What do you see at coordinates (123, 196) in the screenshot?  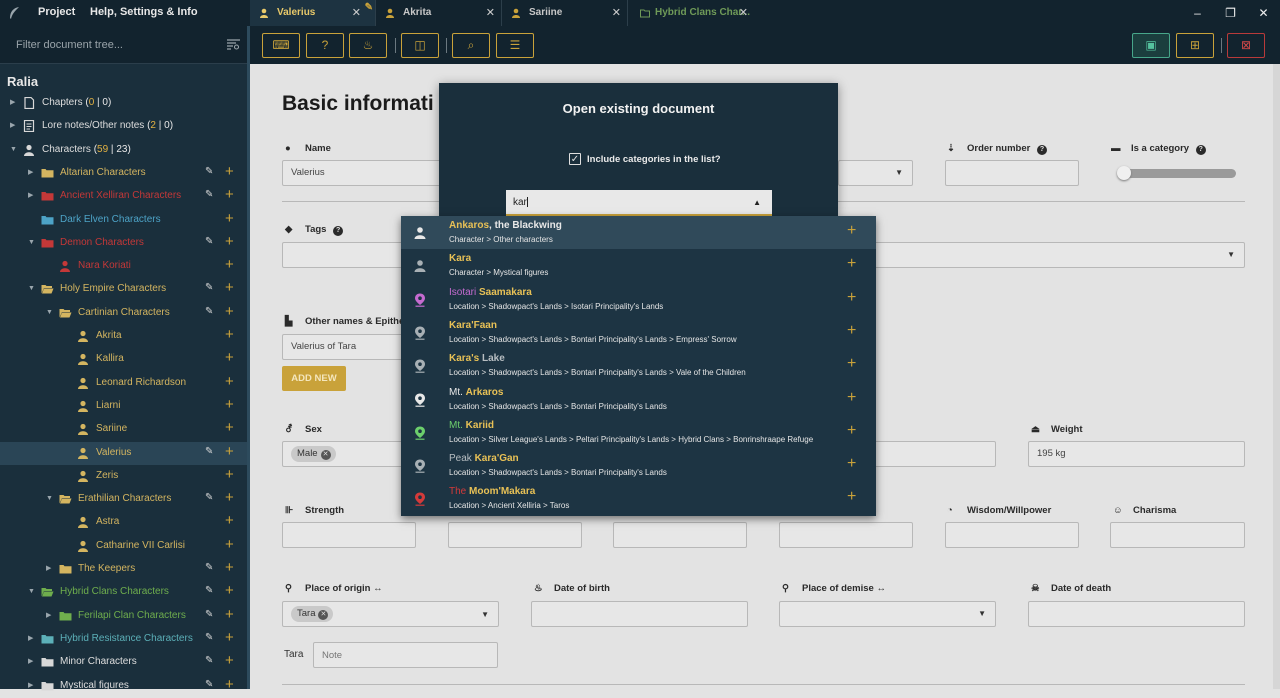 I see `sidebar-item-ancient-xelliran-characters: ▶ Ancient Xelliran Characters ✎ +` at bounding box center [123, 196].